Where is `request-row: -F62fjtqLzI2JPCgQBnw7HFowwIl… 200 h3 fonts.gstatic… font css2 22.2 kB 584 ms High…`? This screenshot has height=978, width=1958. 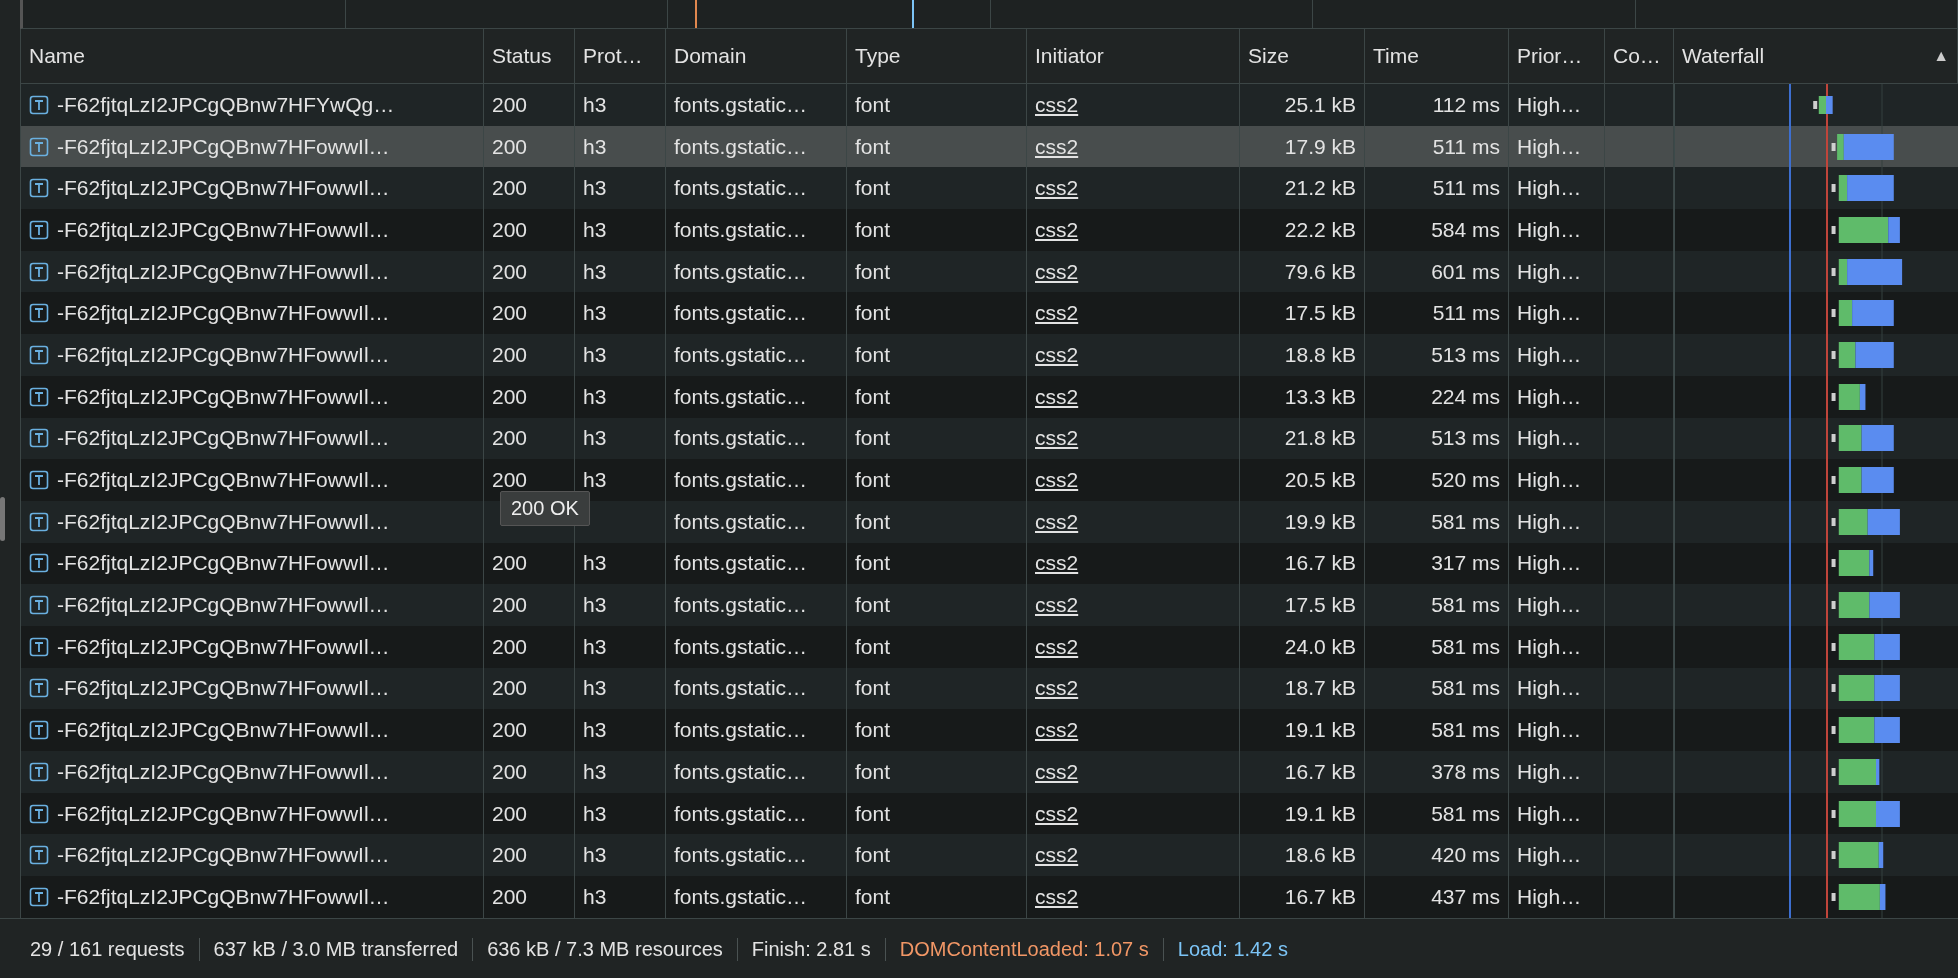
request-row: -F62fjtqLzI2JPCgQBnw7HFowwIl… 200 h3 fonts.gstatic… font css2 22.2 kB 584 ms High… is located at coordinates (989, 230).